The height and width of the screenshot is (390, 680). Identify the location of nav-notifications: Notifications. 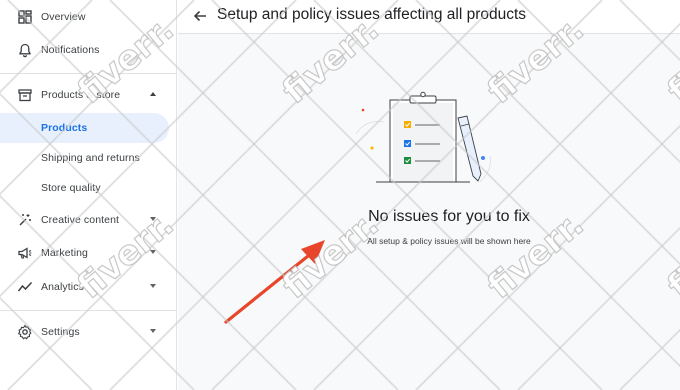
(88, 50).